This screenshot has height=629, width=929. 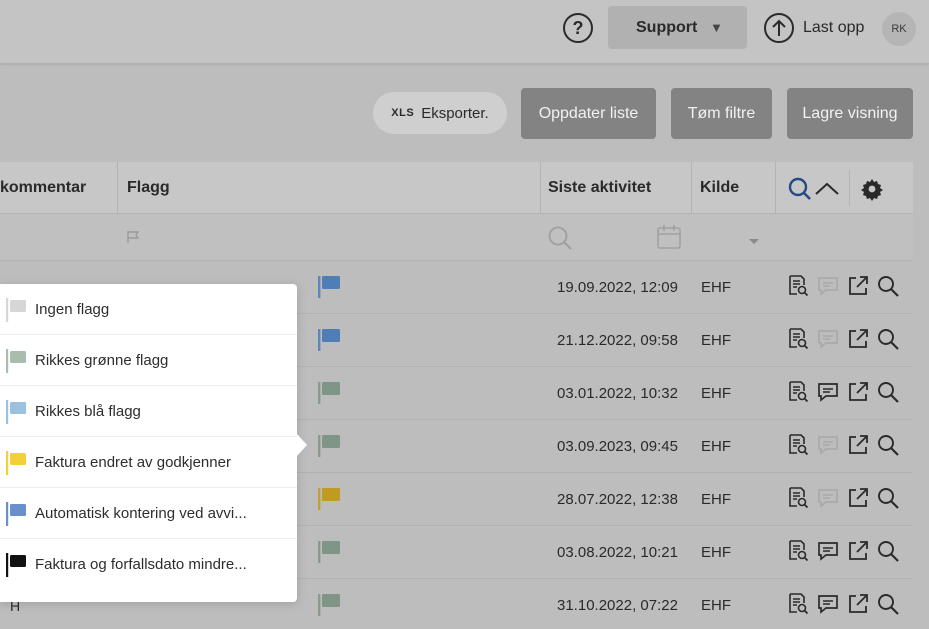 What do you see at coordinates (667, 27) in the screenshot?
I see `support-label: Support` at bounding box center [667, 27].